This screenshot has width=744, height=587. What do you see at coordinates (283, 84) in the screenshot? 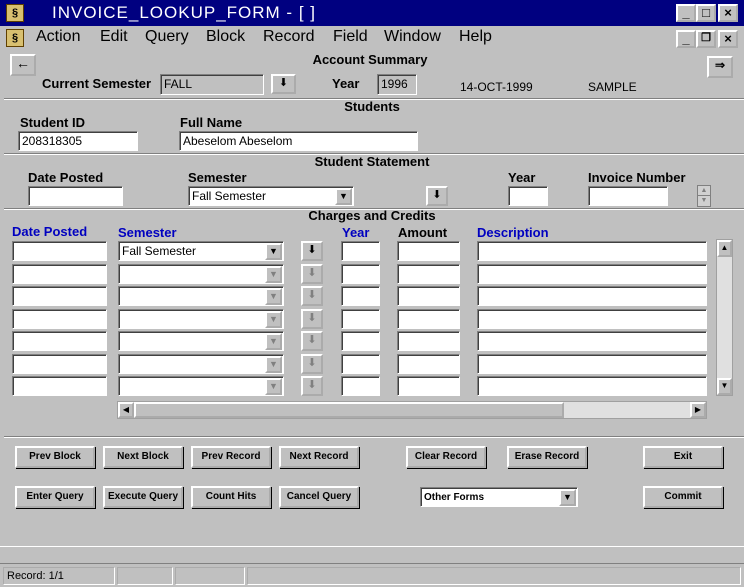
I see `semester-lov-icon: ⬇` at bounding box center [283, 84].